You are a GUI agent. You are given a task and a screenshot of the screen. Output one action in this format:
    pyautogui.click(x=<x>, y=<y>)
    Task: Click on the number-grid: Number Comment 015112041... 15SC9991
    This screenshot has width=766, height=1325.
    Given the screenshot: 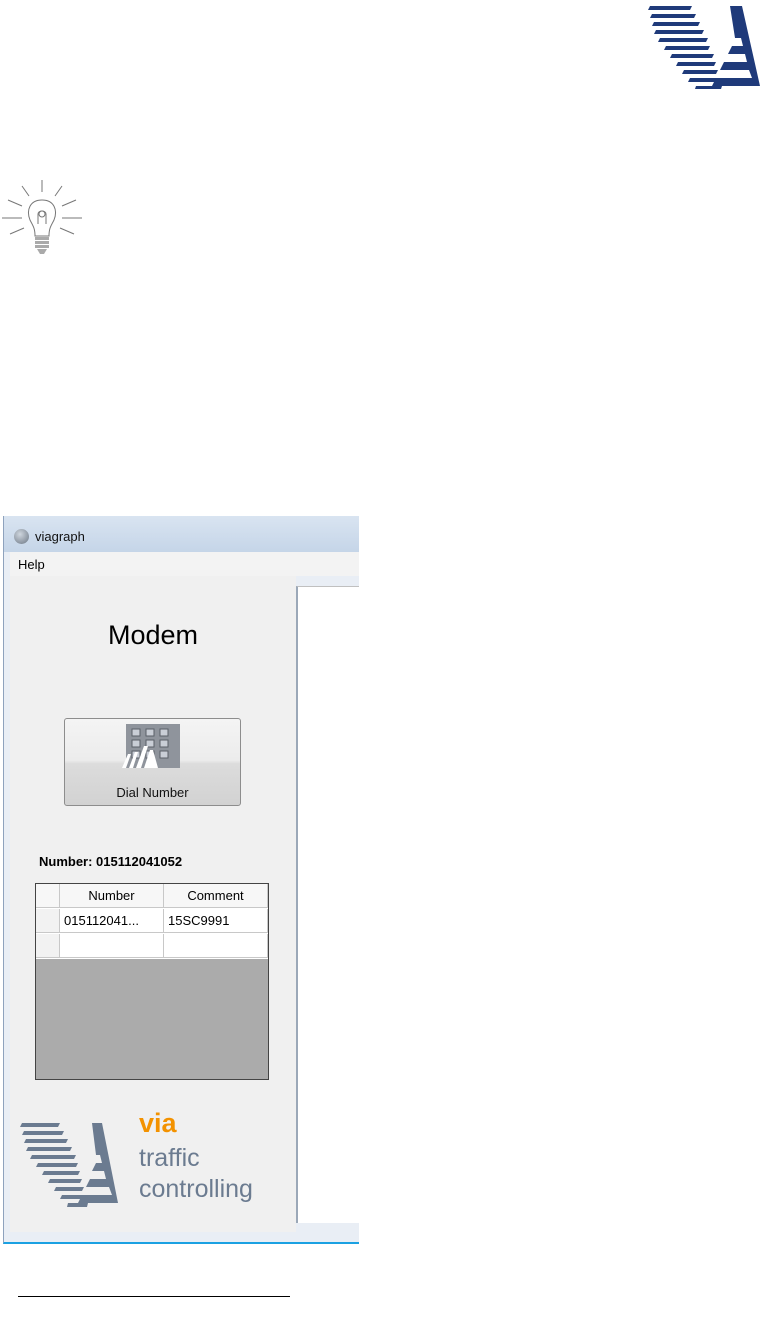 What is the action you would take?
    pyautogui.click(x=152, y=981)
    